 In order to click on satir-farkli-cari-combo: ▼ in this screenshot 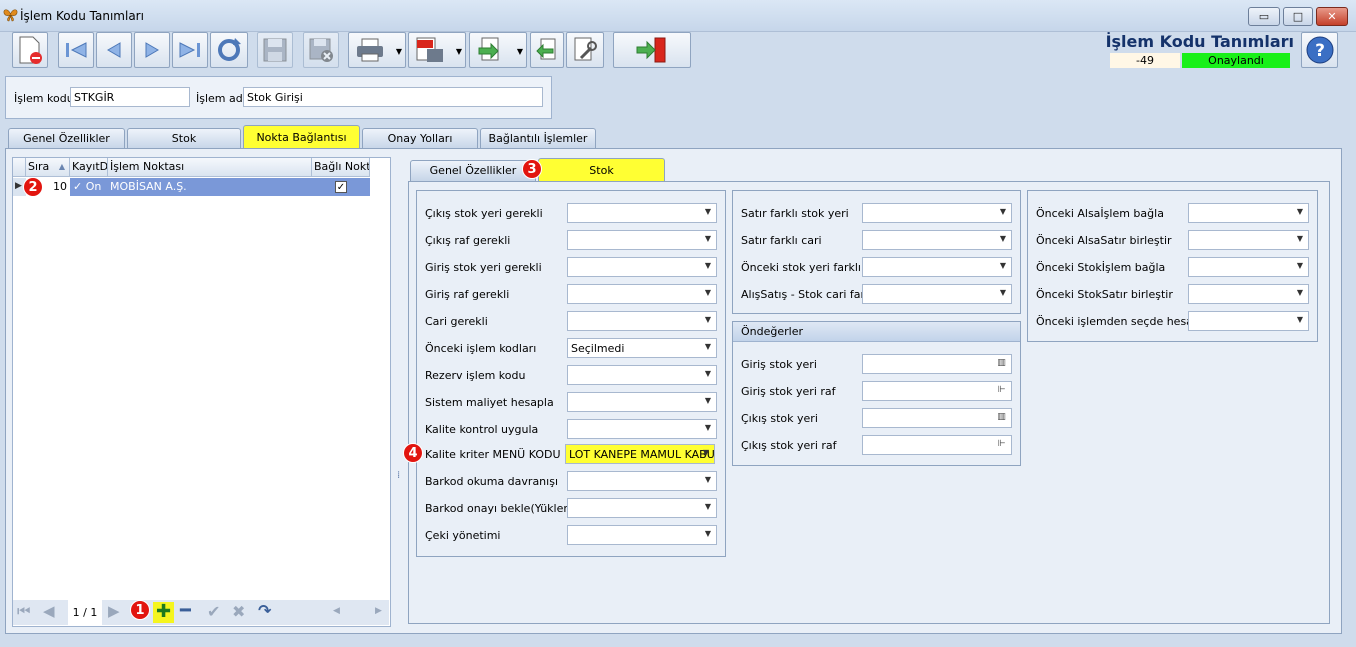, I will do `click(937, 240)`.